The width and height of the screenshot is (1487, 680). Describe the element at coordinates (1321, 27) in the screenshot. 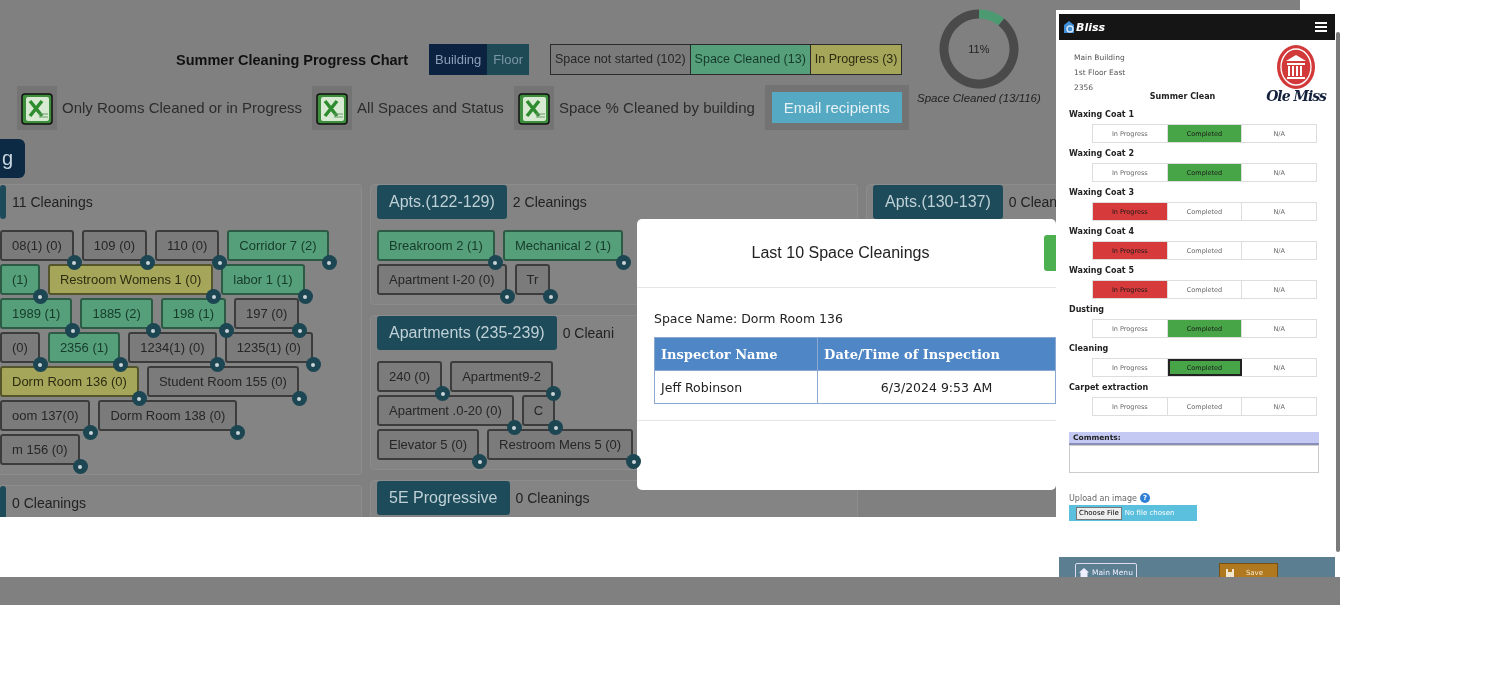

I see `menu-icon` at that location.